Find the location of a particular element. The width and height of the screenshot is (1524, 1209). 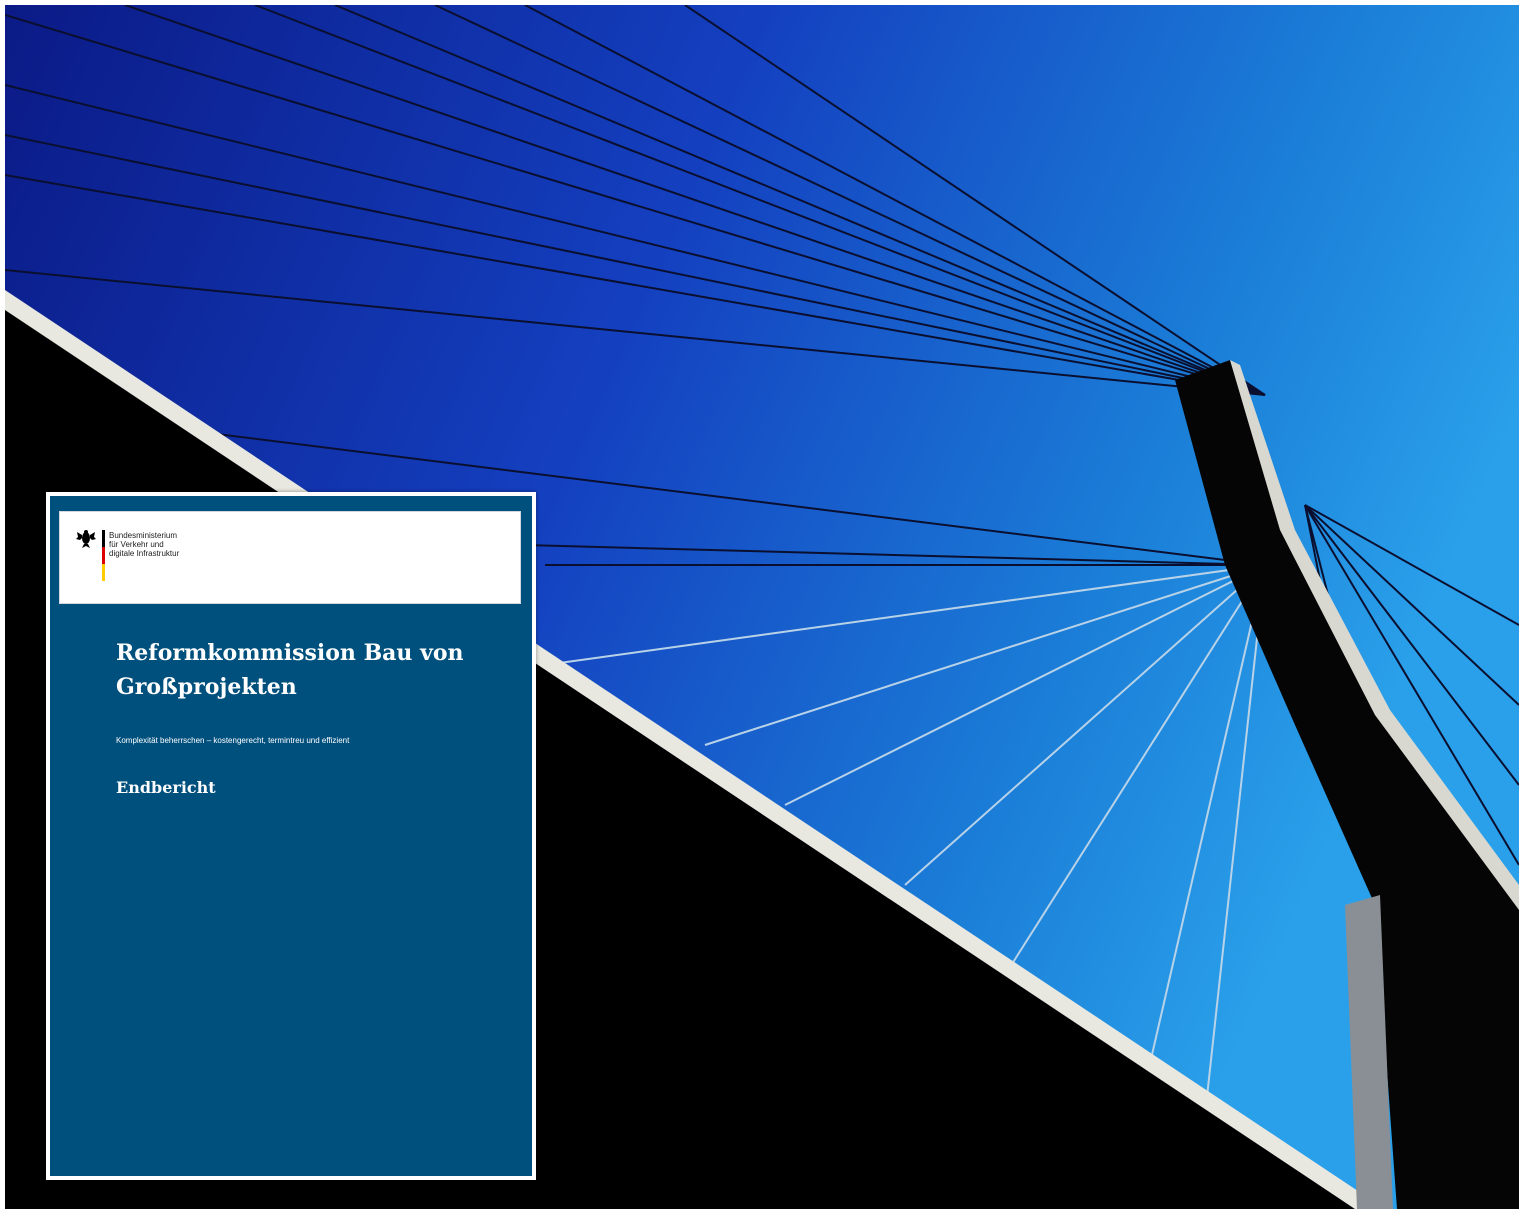

report-type-label: Endbericht is located at coordinates (166, 787).